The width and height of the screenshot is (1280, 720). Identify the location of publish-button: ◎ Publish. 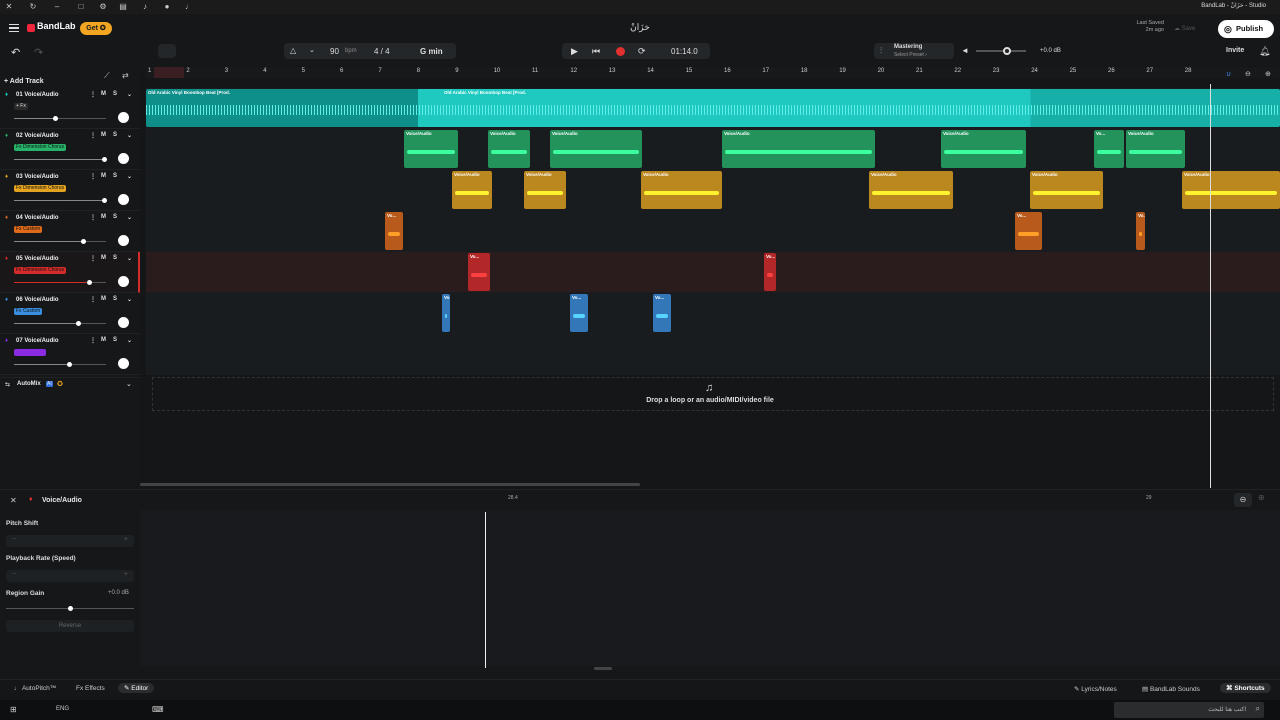
(1246, 29).